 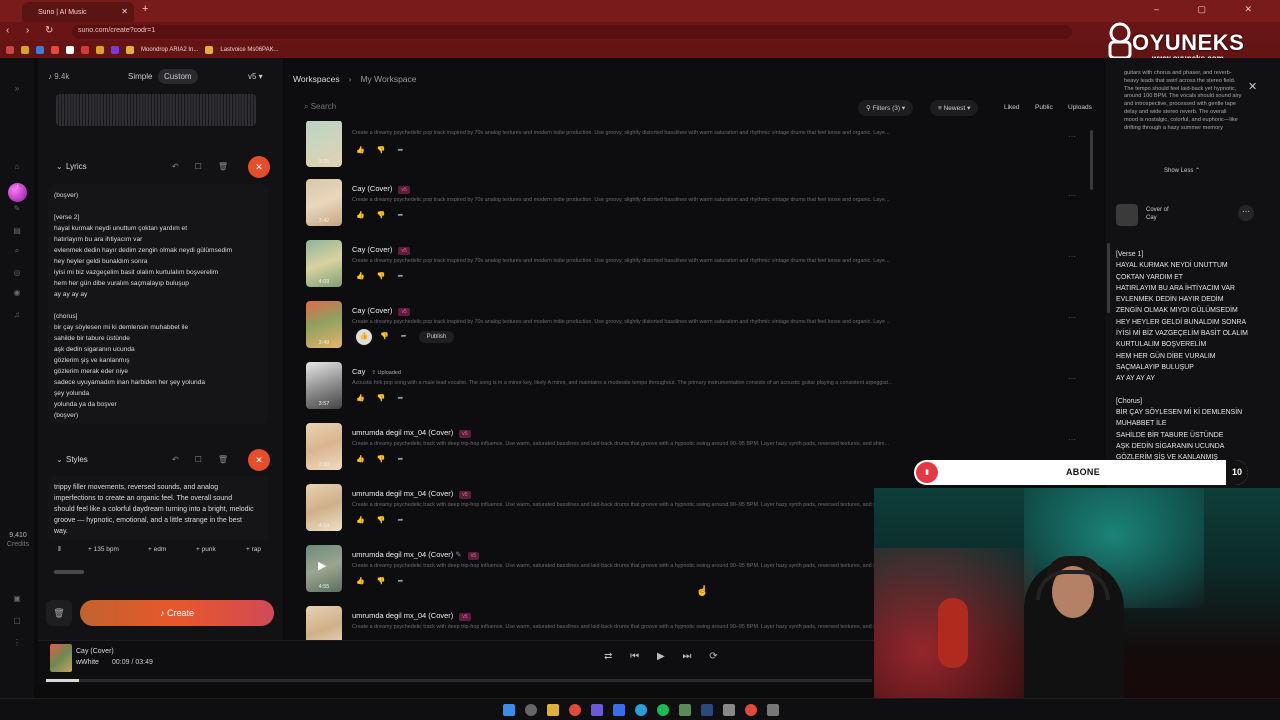 I want to click on song-cover, so click(x=324, y=623).